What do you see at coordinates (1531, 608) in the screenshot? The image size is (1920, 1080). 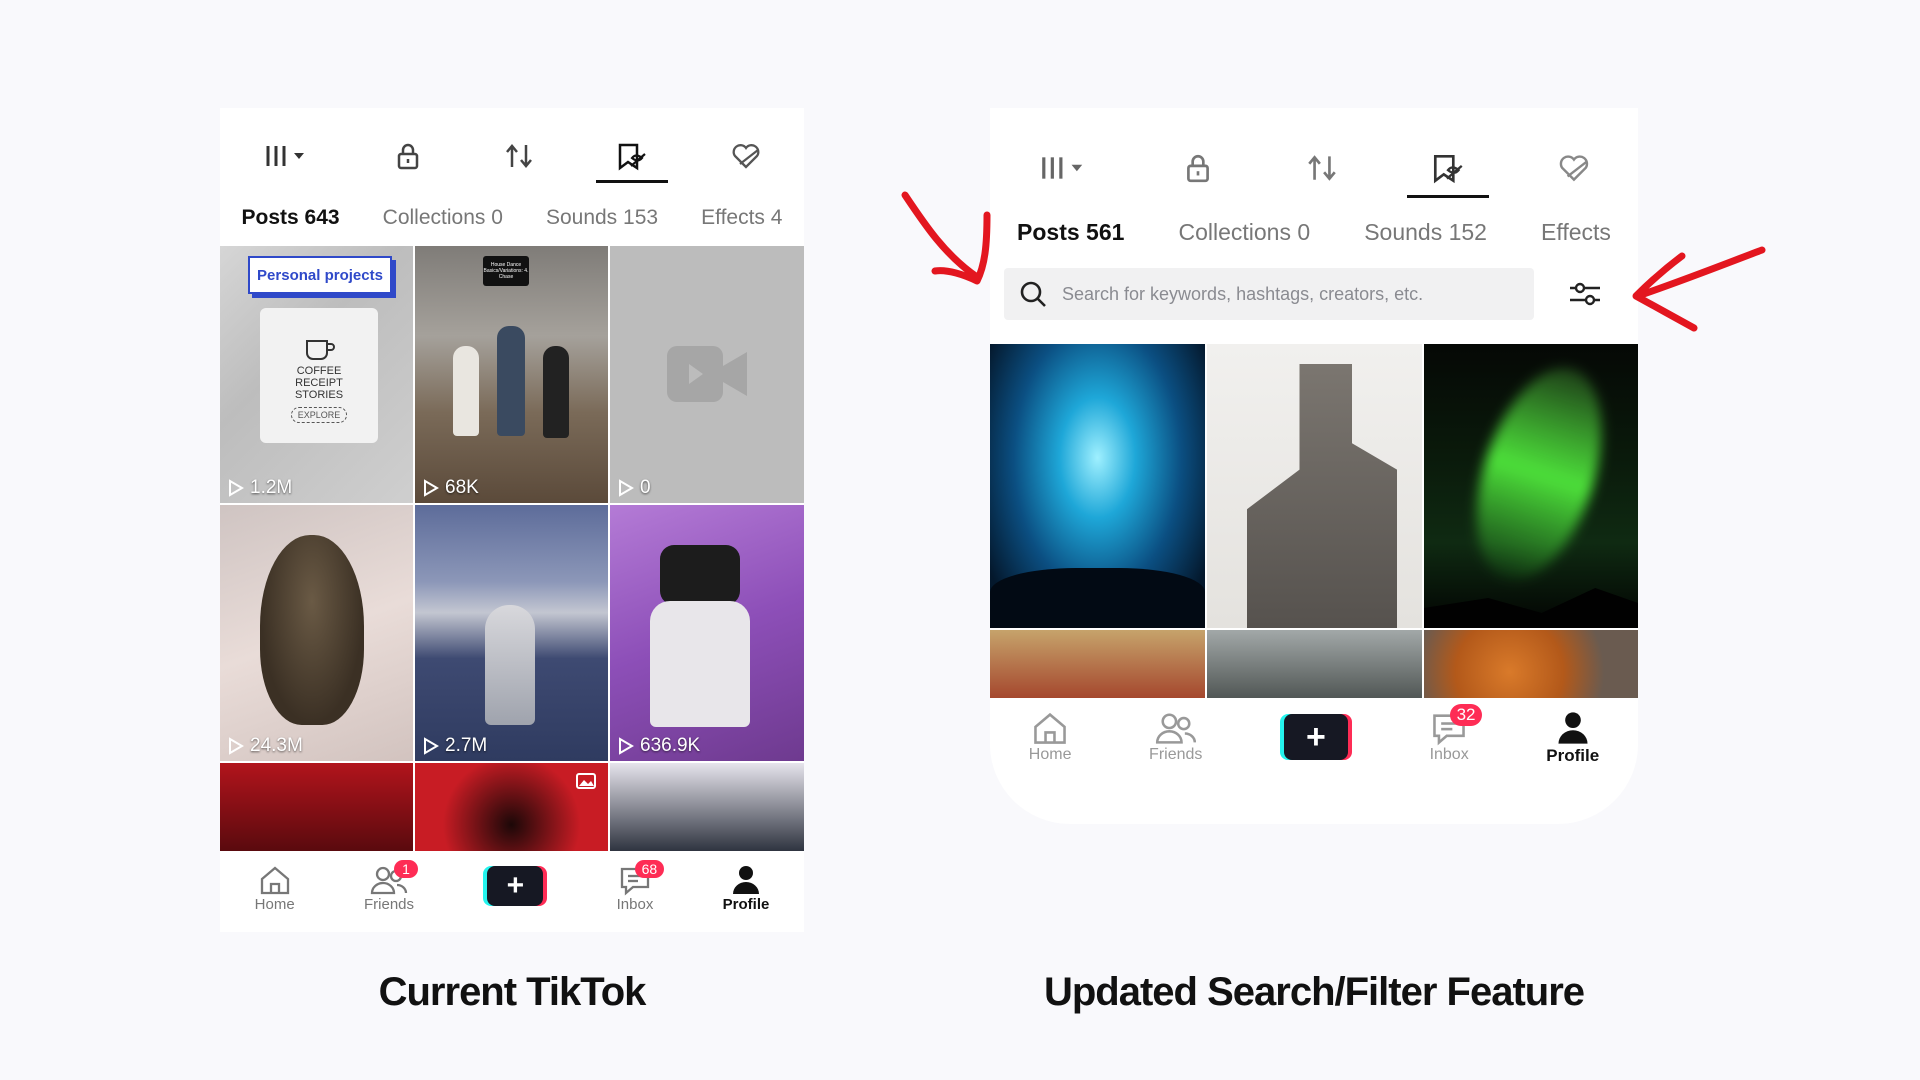 I see `mountain-silhouette` at bounding box center [1531, 608].